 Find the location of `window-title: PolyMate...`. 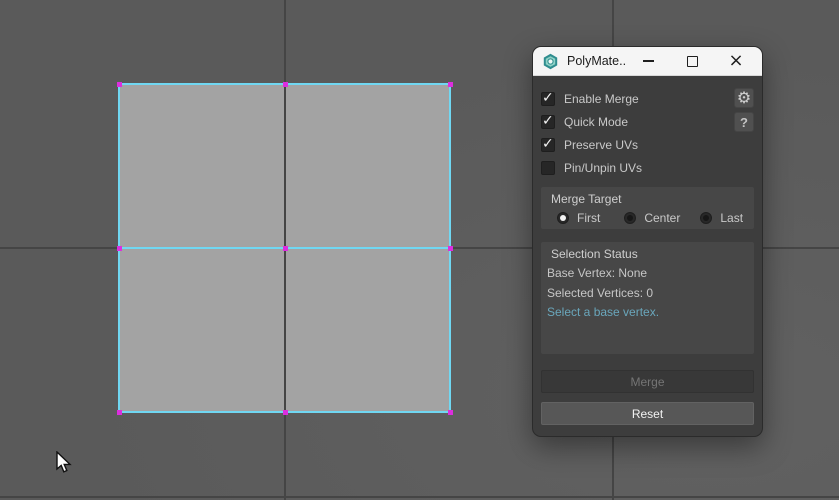

window-title: PolyMate... is located at coordinates (596, 61).